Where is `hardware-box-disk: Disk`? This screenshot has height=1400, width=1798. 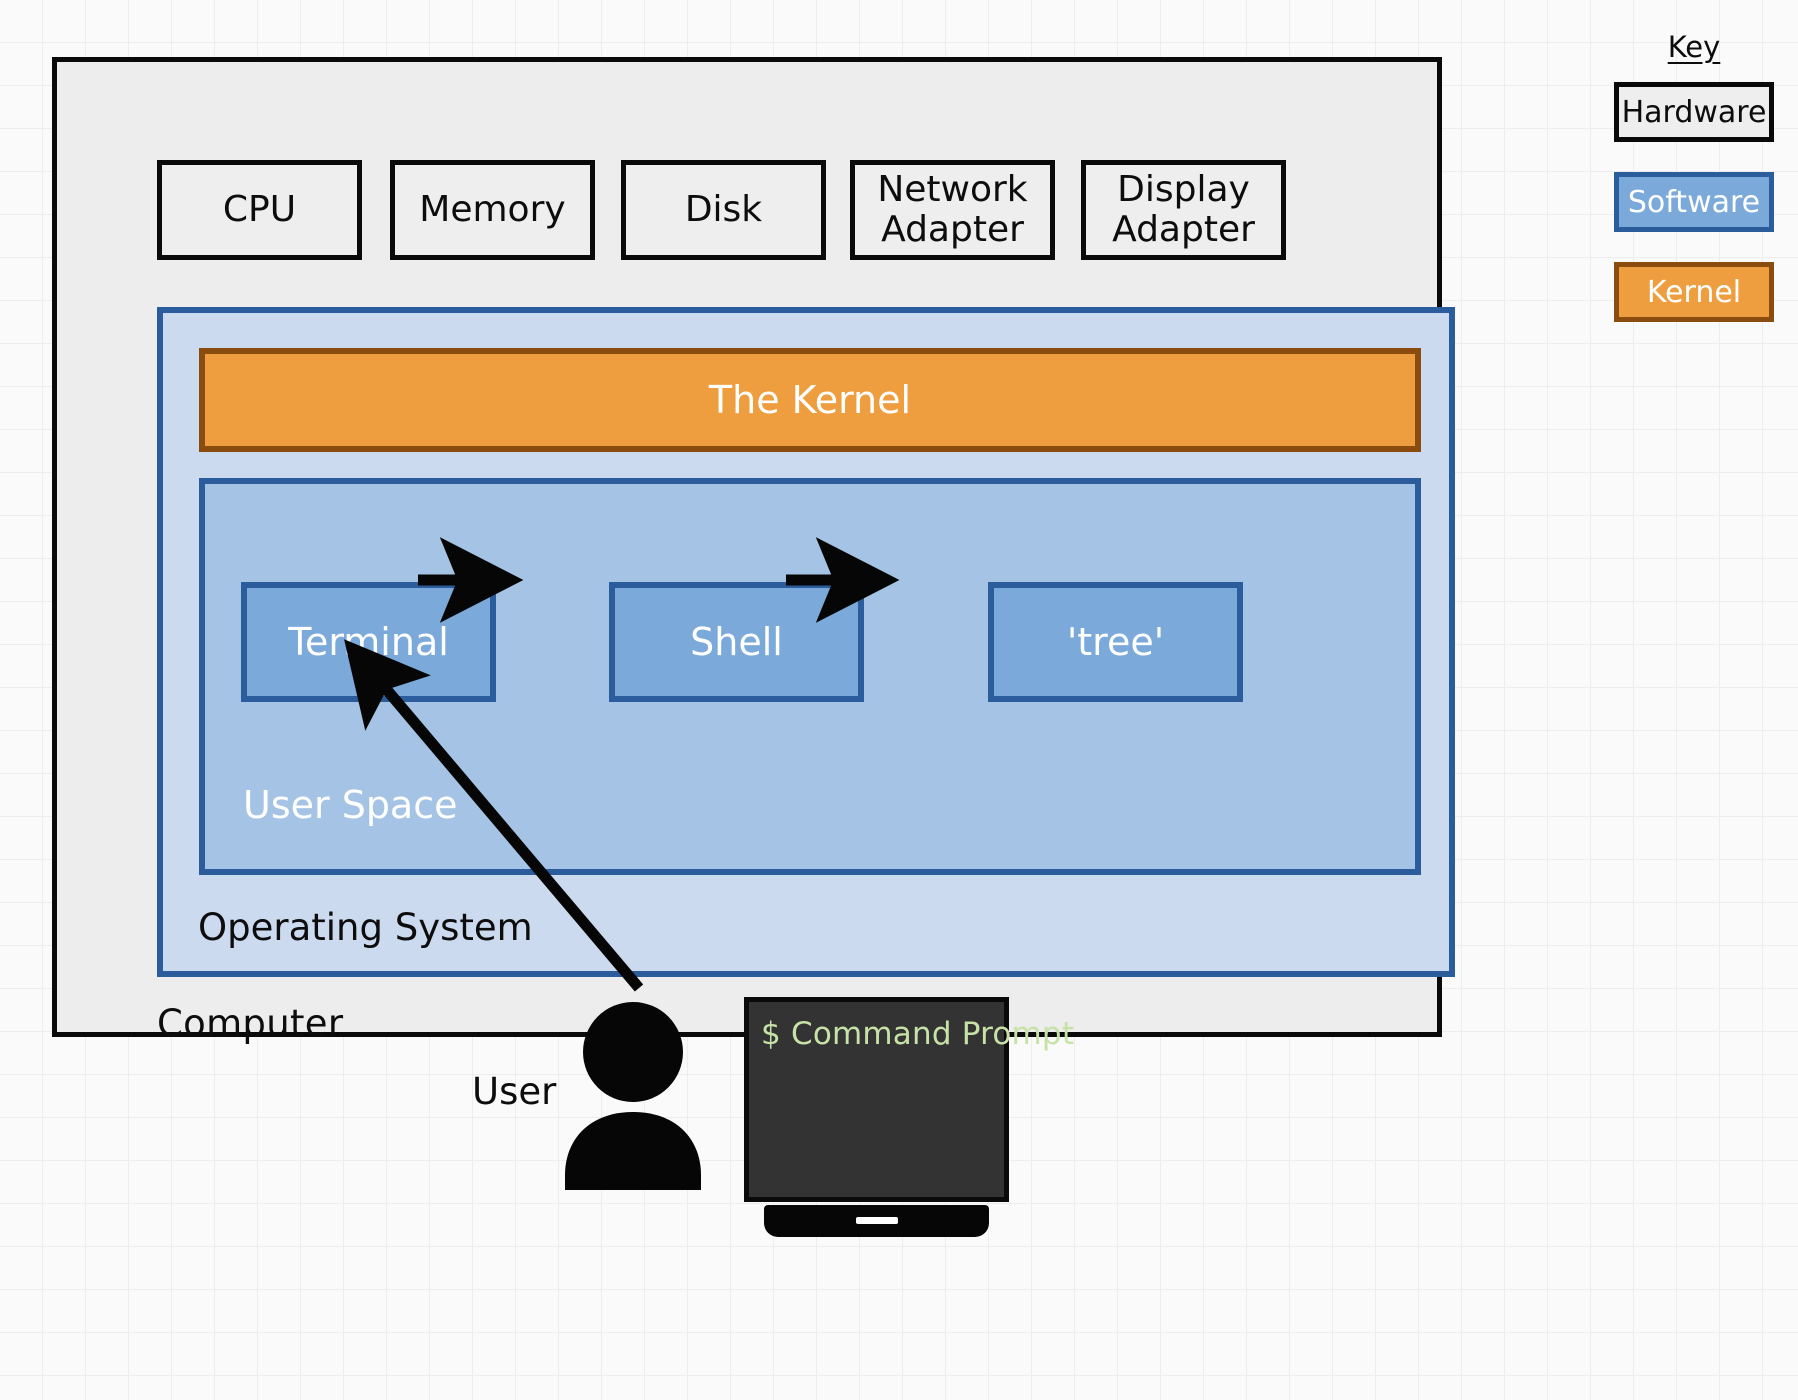
hardware-box-disk: Disk is located at coordinates (723, 210).